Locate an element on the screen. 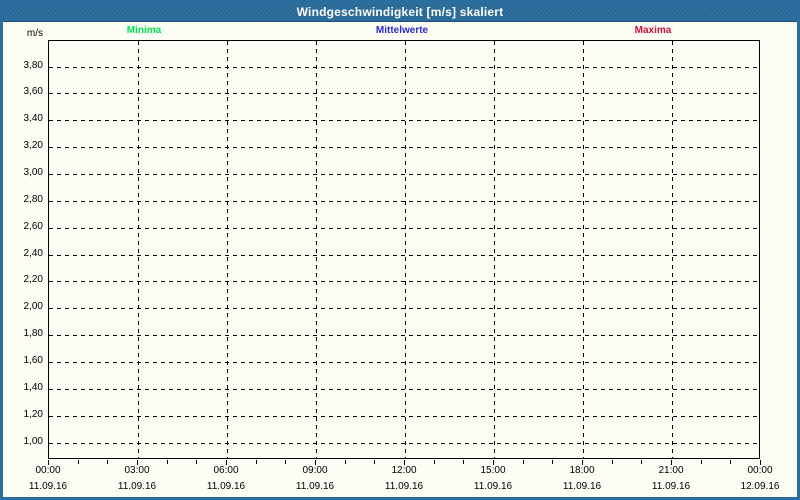 The image size is (800, 500). x-time-label: 18:00 is located at coordinates (582, 470).